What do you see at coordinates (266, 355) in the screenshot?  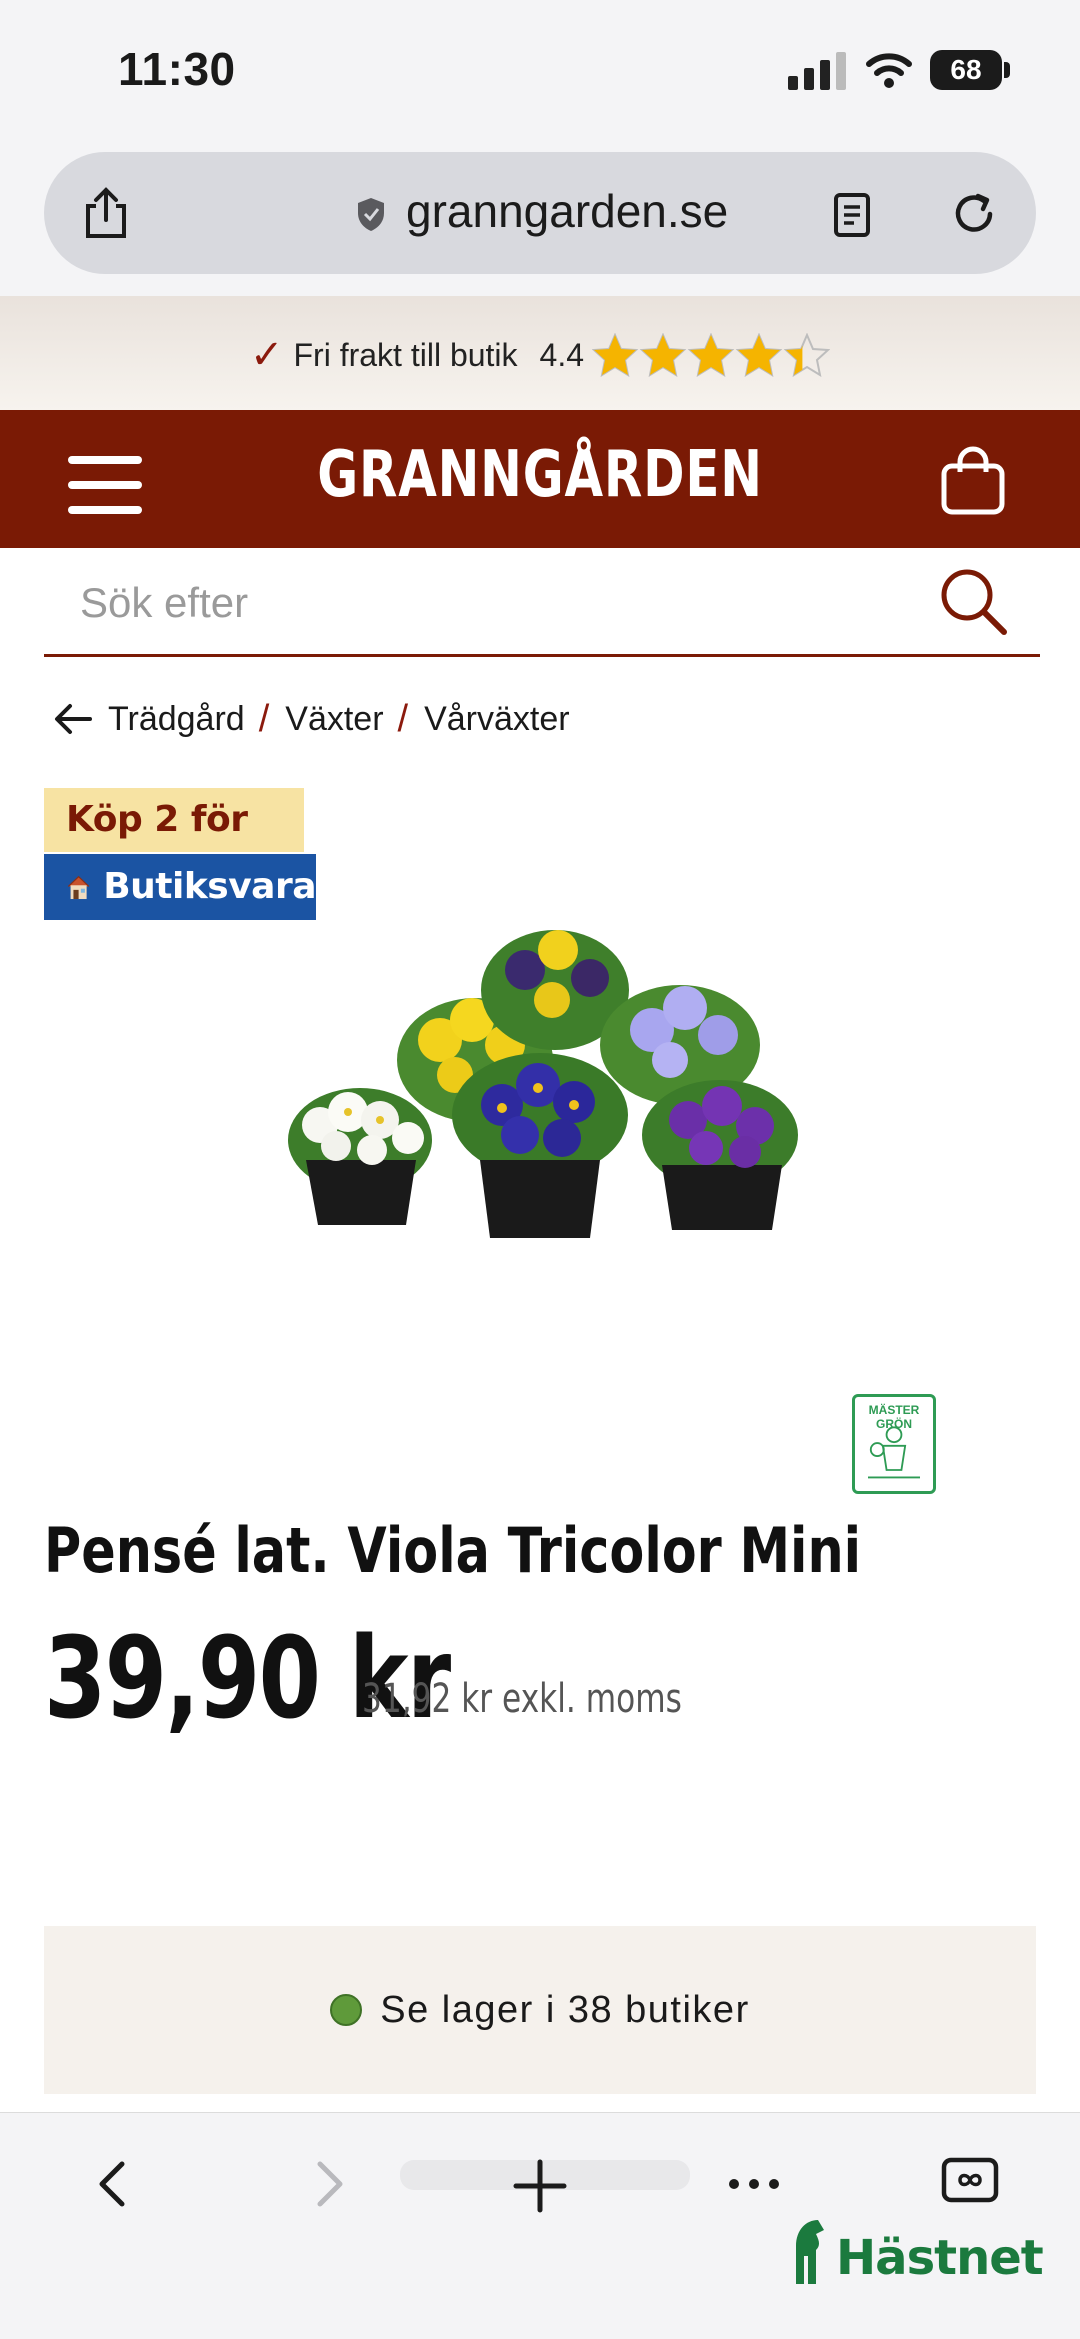 I see `check-icon: ✓` at bounding box center [266, 355].